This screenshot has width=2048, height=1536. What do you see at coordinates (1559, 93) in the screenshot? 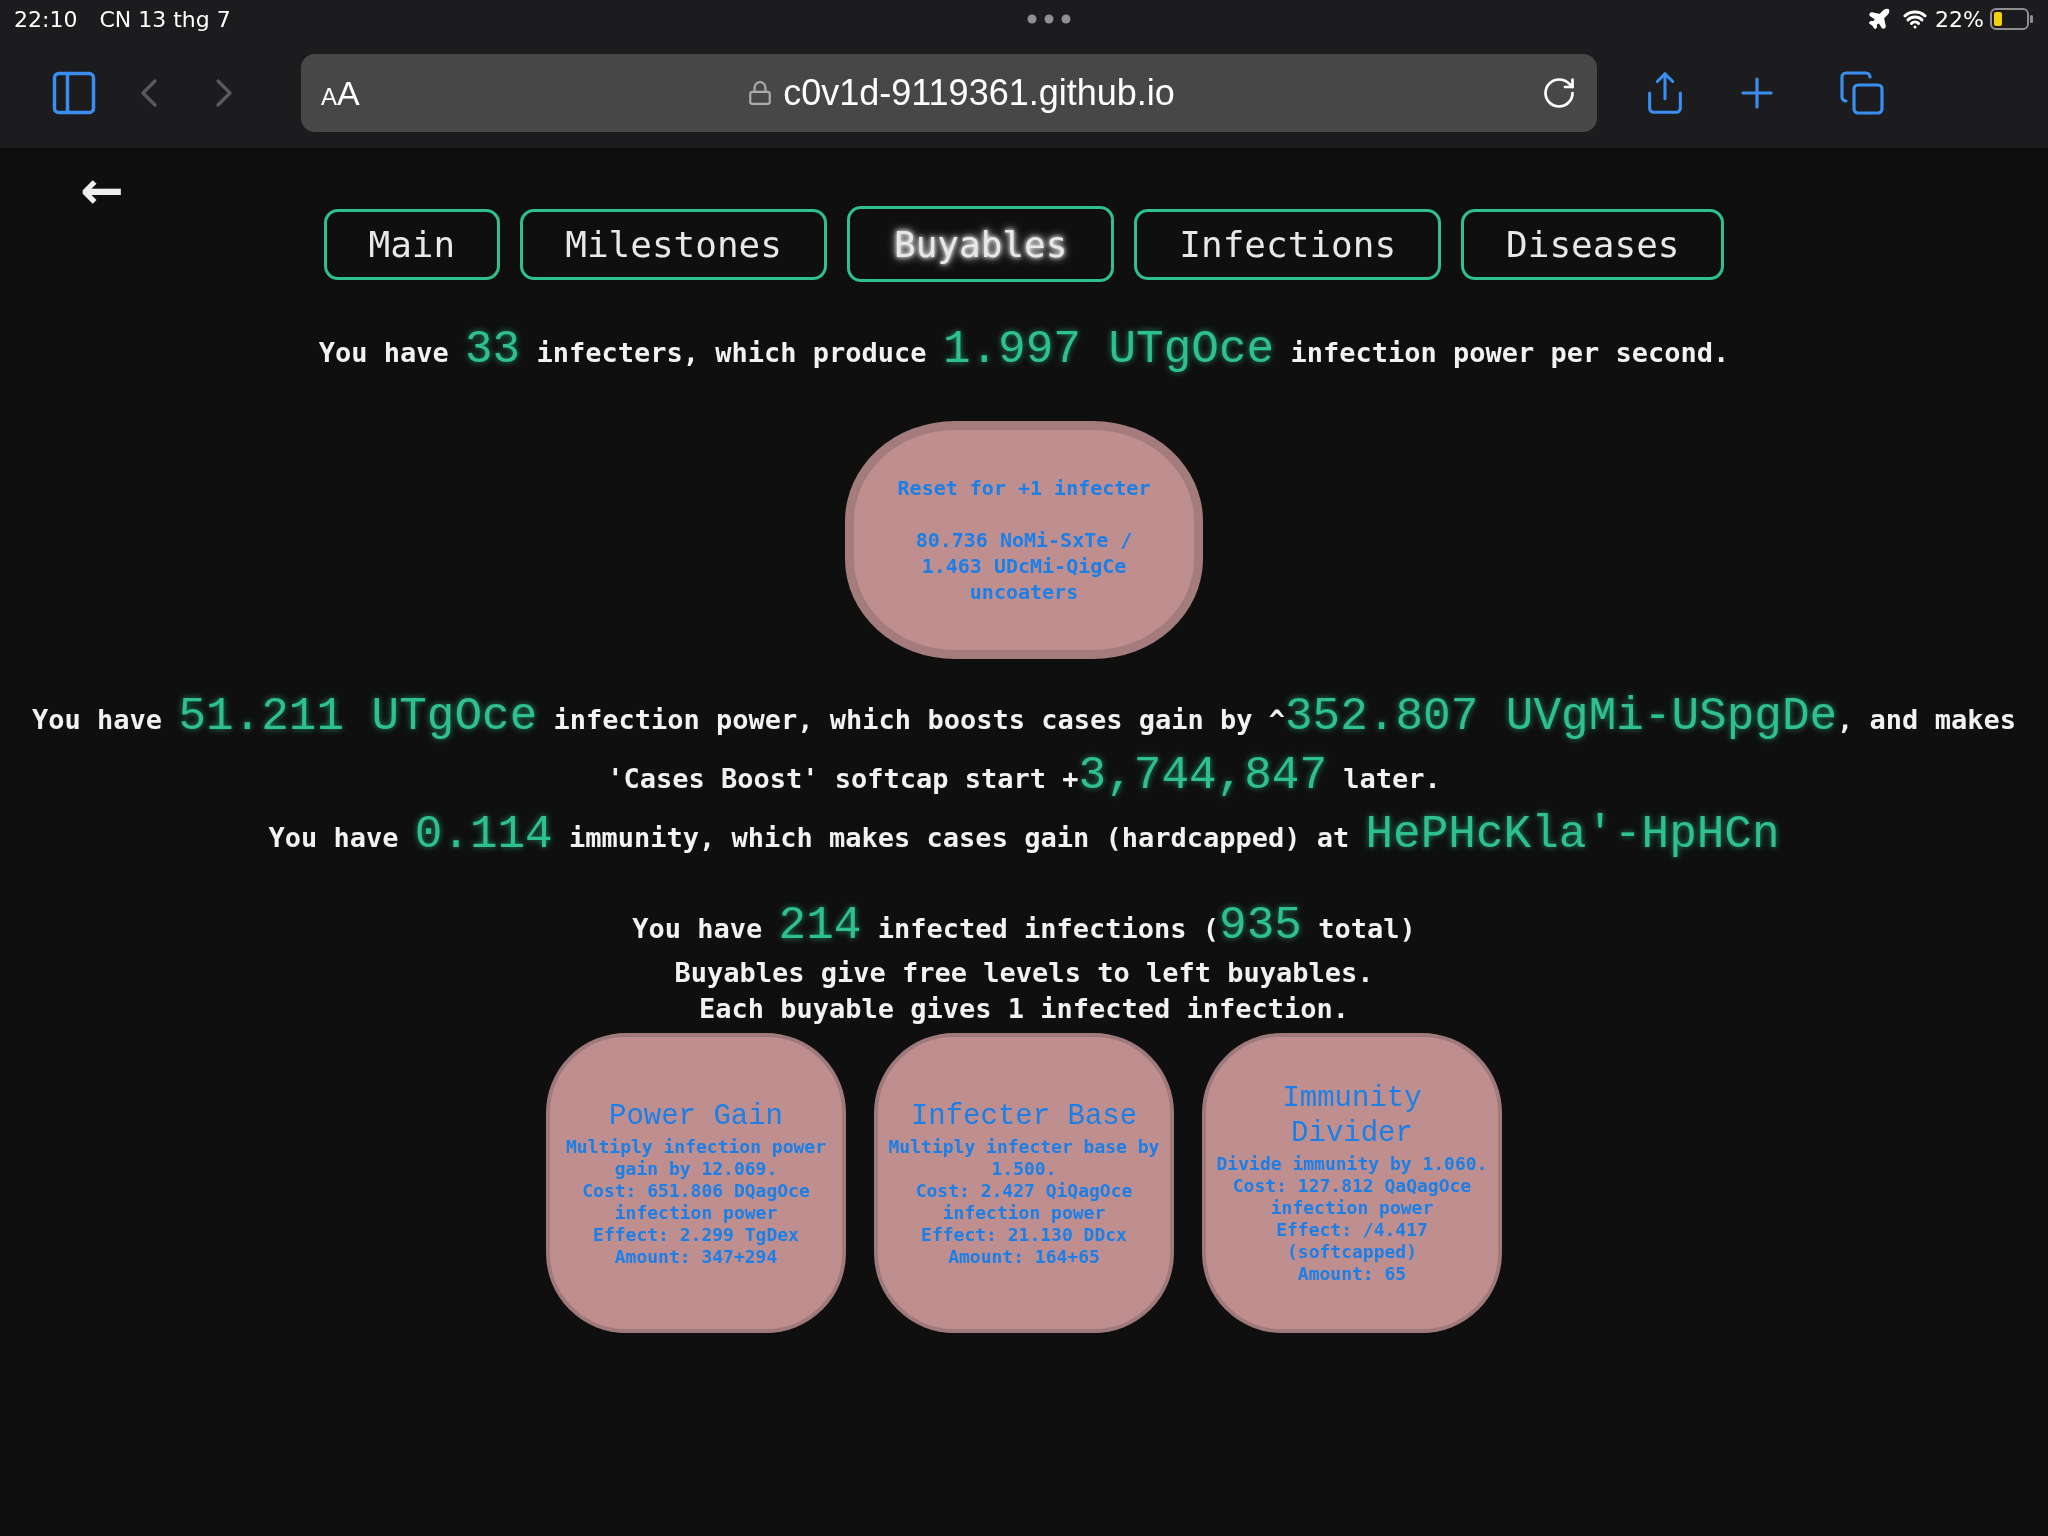
I see `reload-icon` at bounding box center [1559, 93].